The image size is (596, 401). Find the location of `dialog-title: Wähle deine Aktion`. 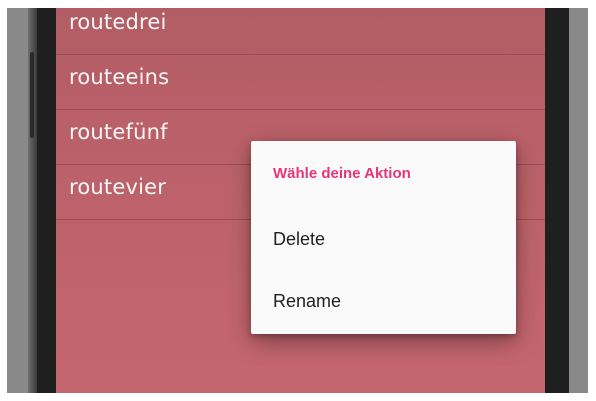

dialog-title: Wähle deine Aktion is located at coordinates (342, 173).